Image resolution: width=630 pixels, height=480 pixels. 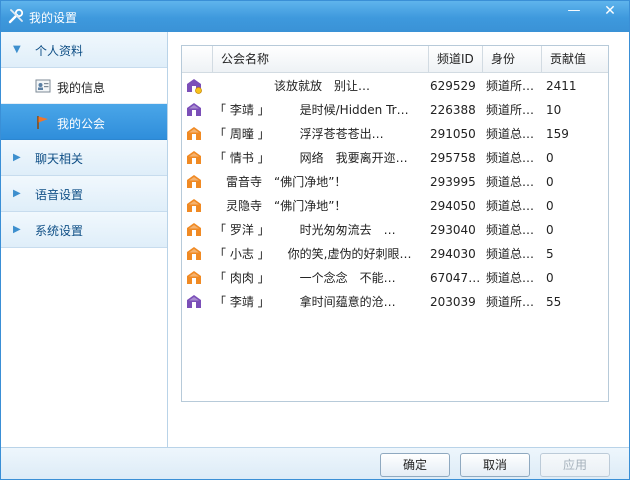 What do you see at coordinates (196, 86) in the screenshot?
I see `guild-owner-icon` at bounding box center [196, 86].